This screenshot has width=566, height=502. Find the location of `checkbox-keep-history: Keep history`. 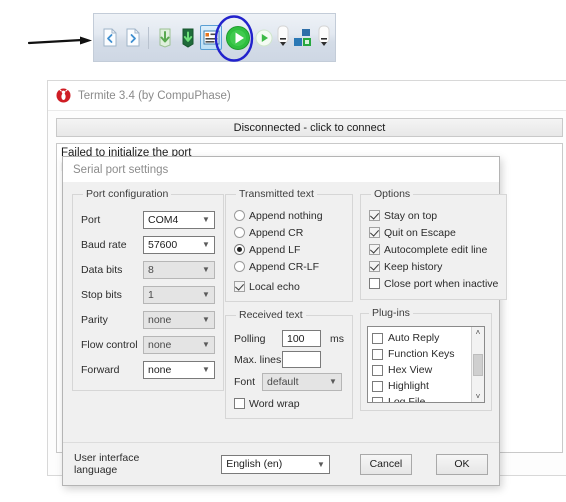

checkbox-keep-history: Keep history is located at coordinates (433, 266).